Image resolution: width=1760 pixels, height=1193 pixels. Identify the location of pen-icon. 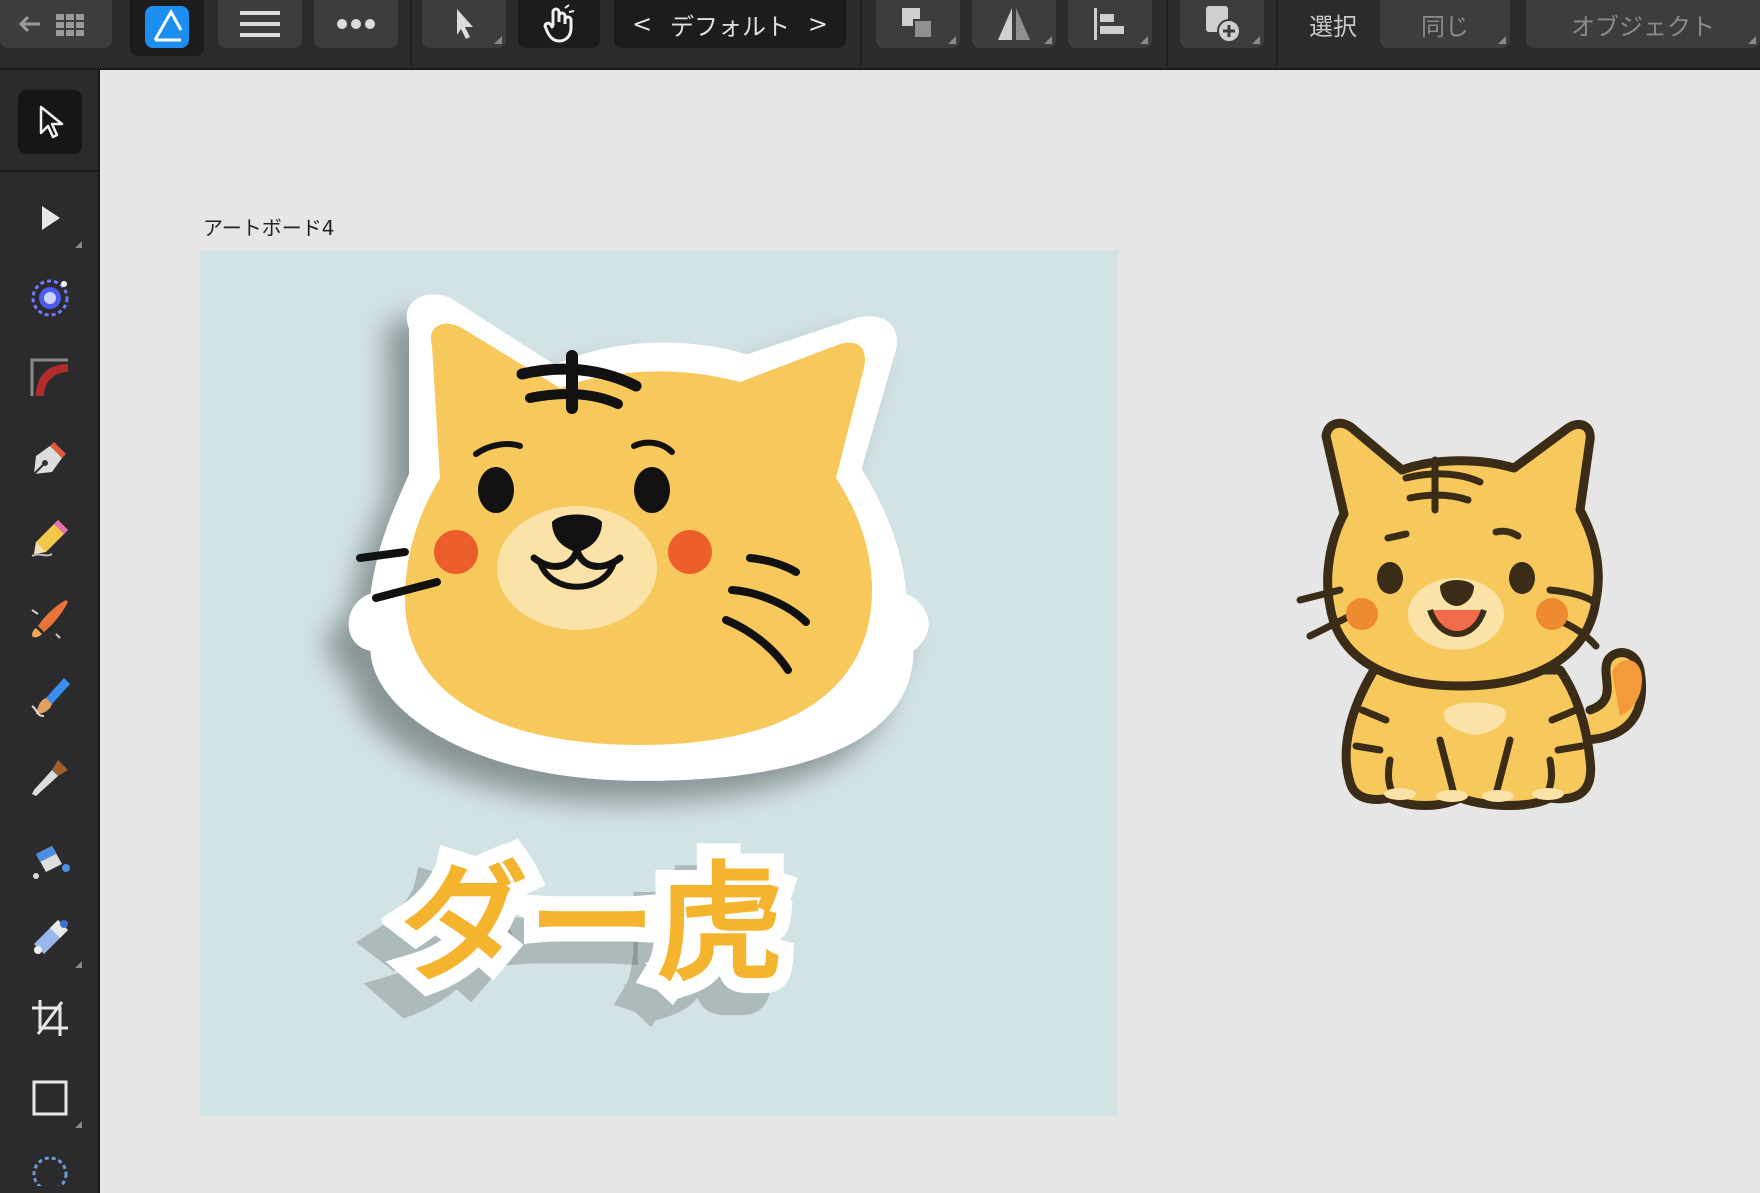
(49, 458).